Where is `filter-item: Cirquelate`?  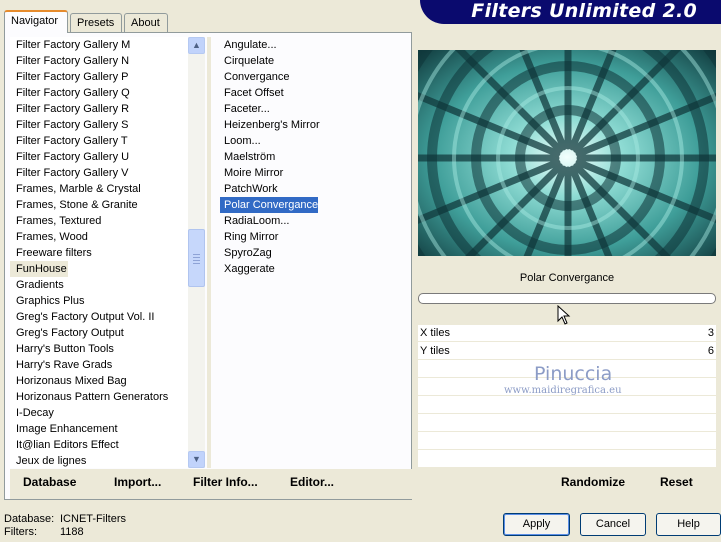
filter-item: Cirquelate is located at coordinates (247, 61).